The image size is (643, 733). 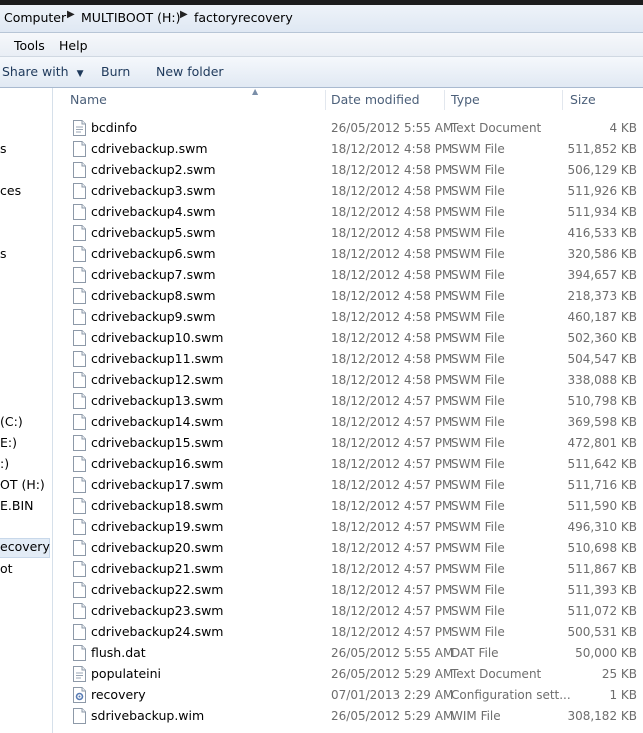 What do you see at coordinates (602, 317) in the screenshot?
I see `file-size: 460,187 KB` at bounding box center [602, 317].